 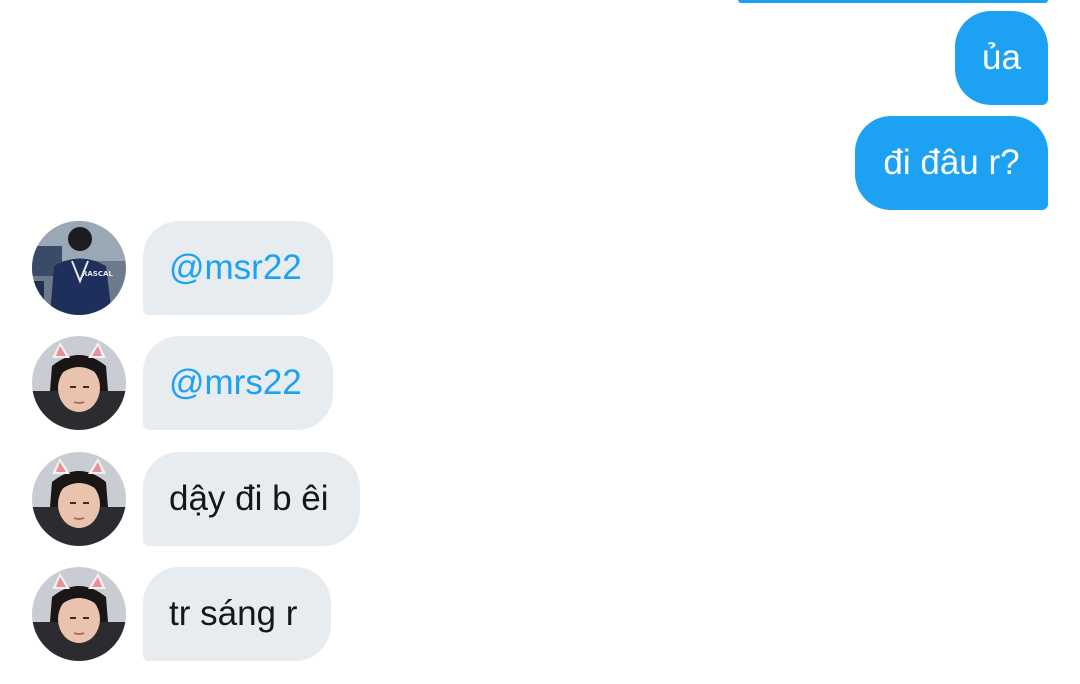 I want to click on mention-link: @mrs22, so click(x=235, y=383).